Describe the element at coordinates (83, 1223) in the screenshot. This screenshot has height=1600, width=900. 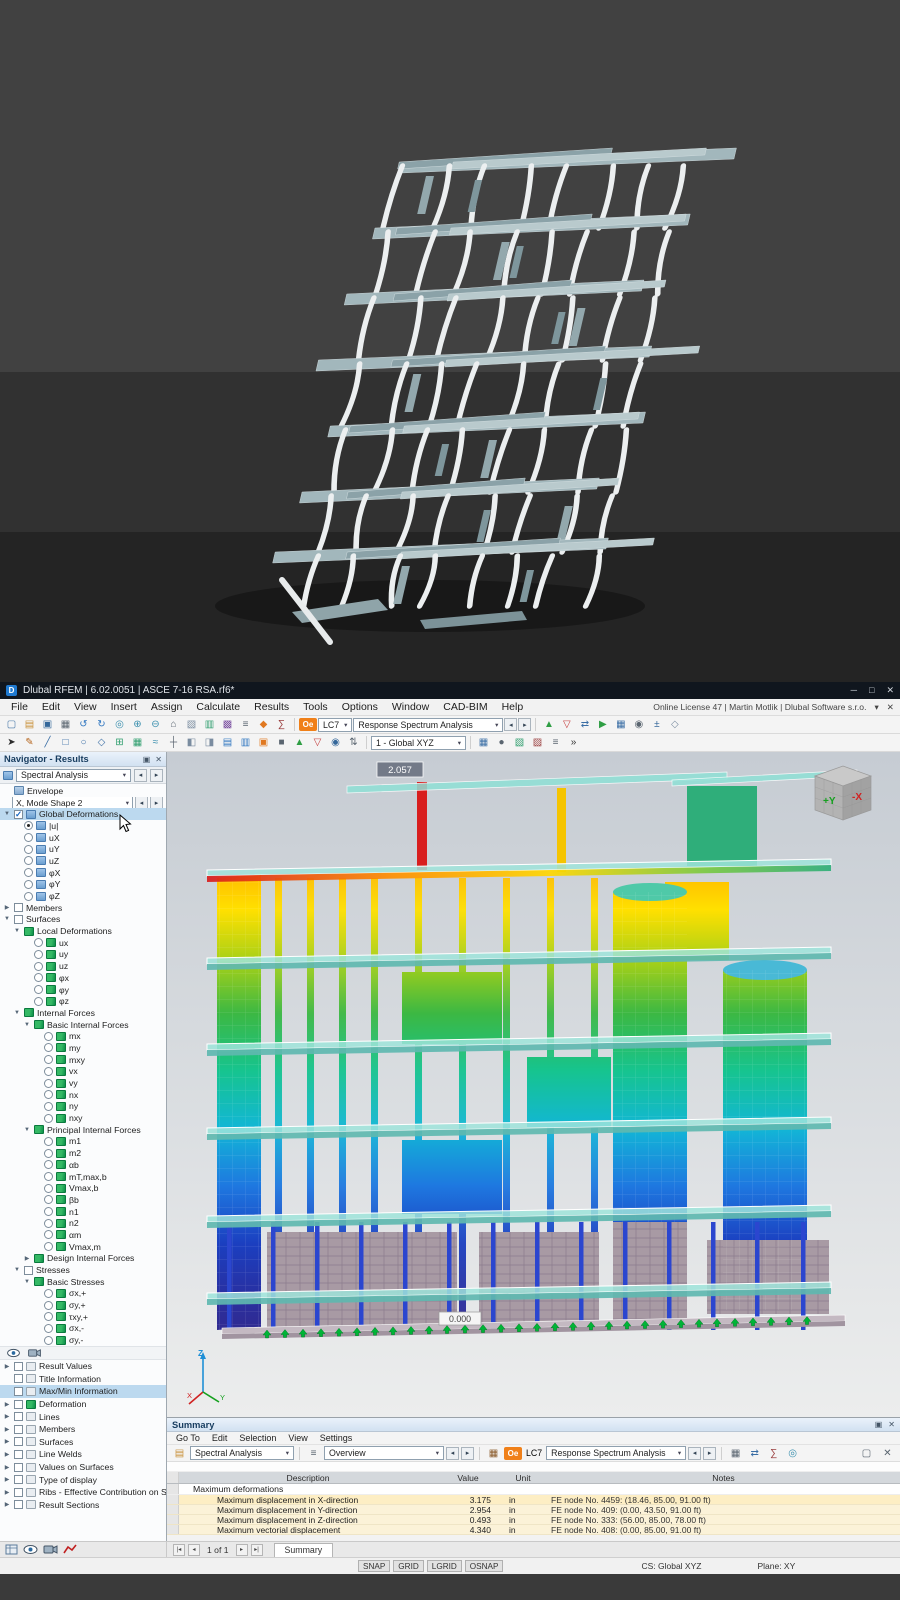
I see `tree-item-n2: n2` at that location.